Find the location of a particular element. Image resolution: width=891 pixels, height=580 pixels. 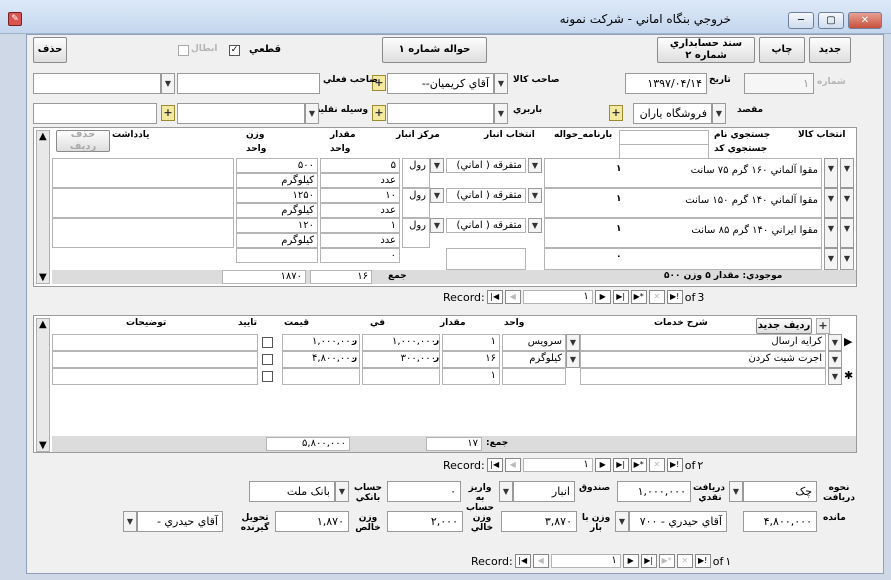

services-nav-search: ▶! is located at coordinates (674, 465).